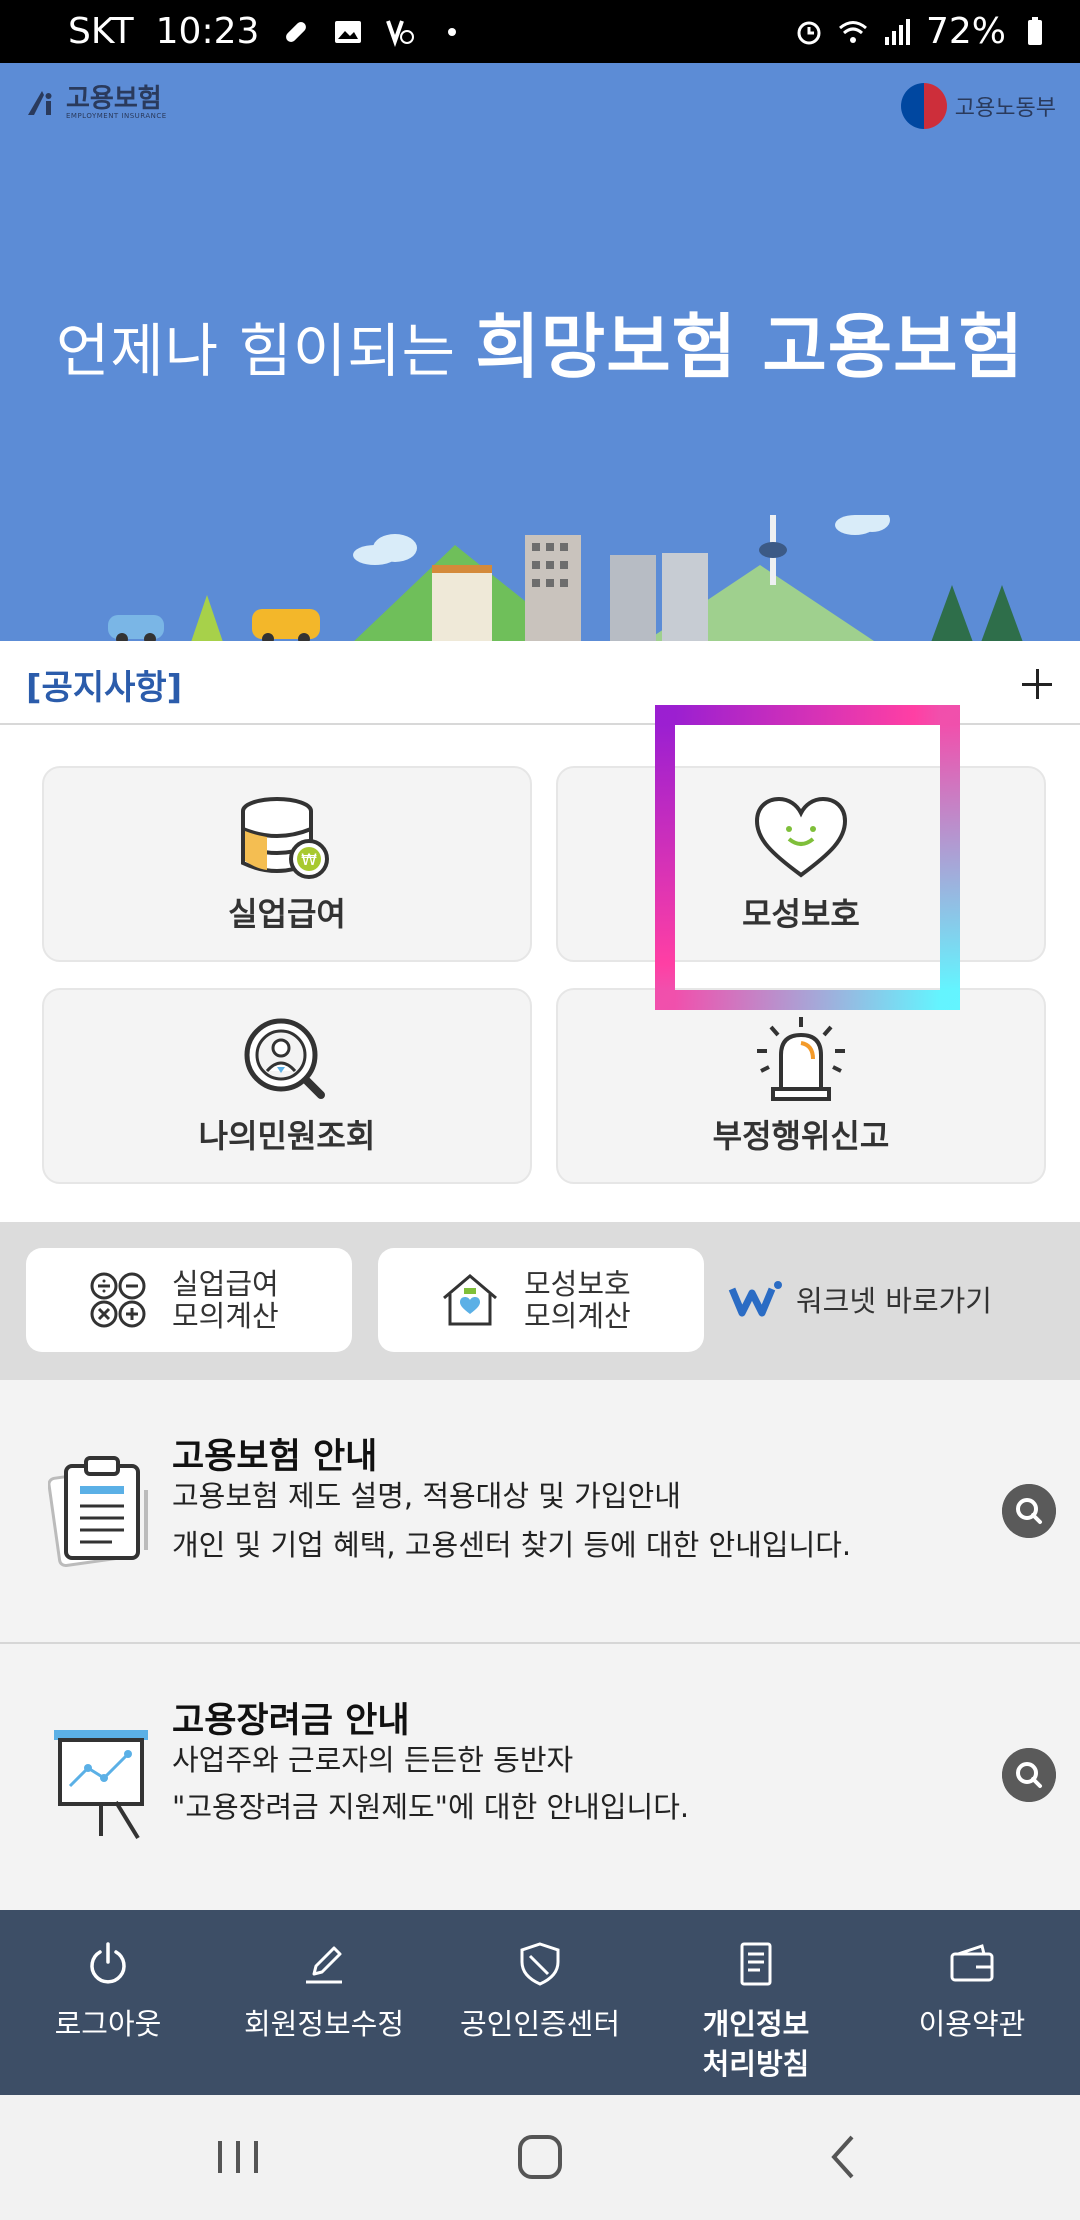 This screenshot has width=1080, height=2220. Describe the element at coordinates (897, 31) in the screenshot. I see `signal-icon` at that location.